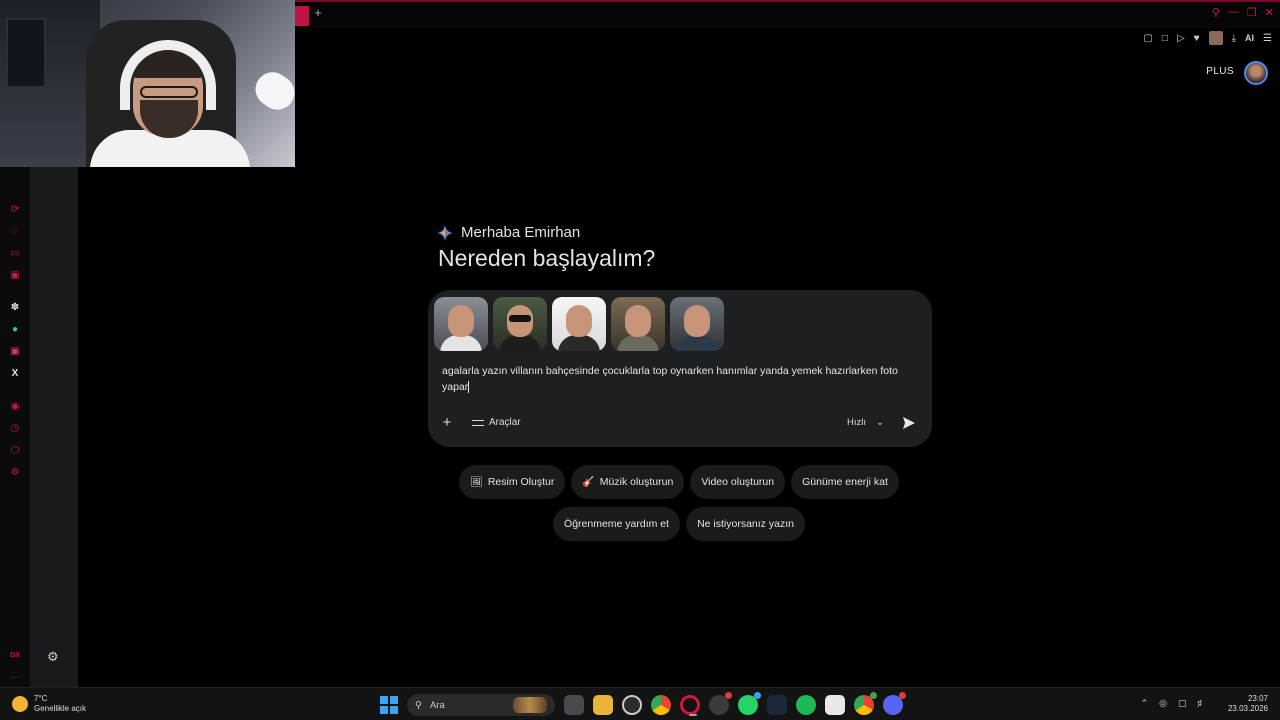 This screenshot has height=720, width=1280. I want to click on weather-temp: 7°C, so click(41, 698).